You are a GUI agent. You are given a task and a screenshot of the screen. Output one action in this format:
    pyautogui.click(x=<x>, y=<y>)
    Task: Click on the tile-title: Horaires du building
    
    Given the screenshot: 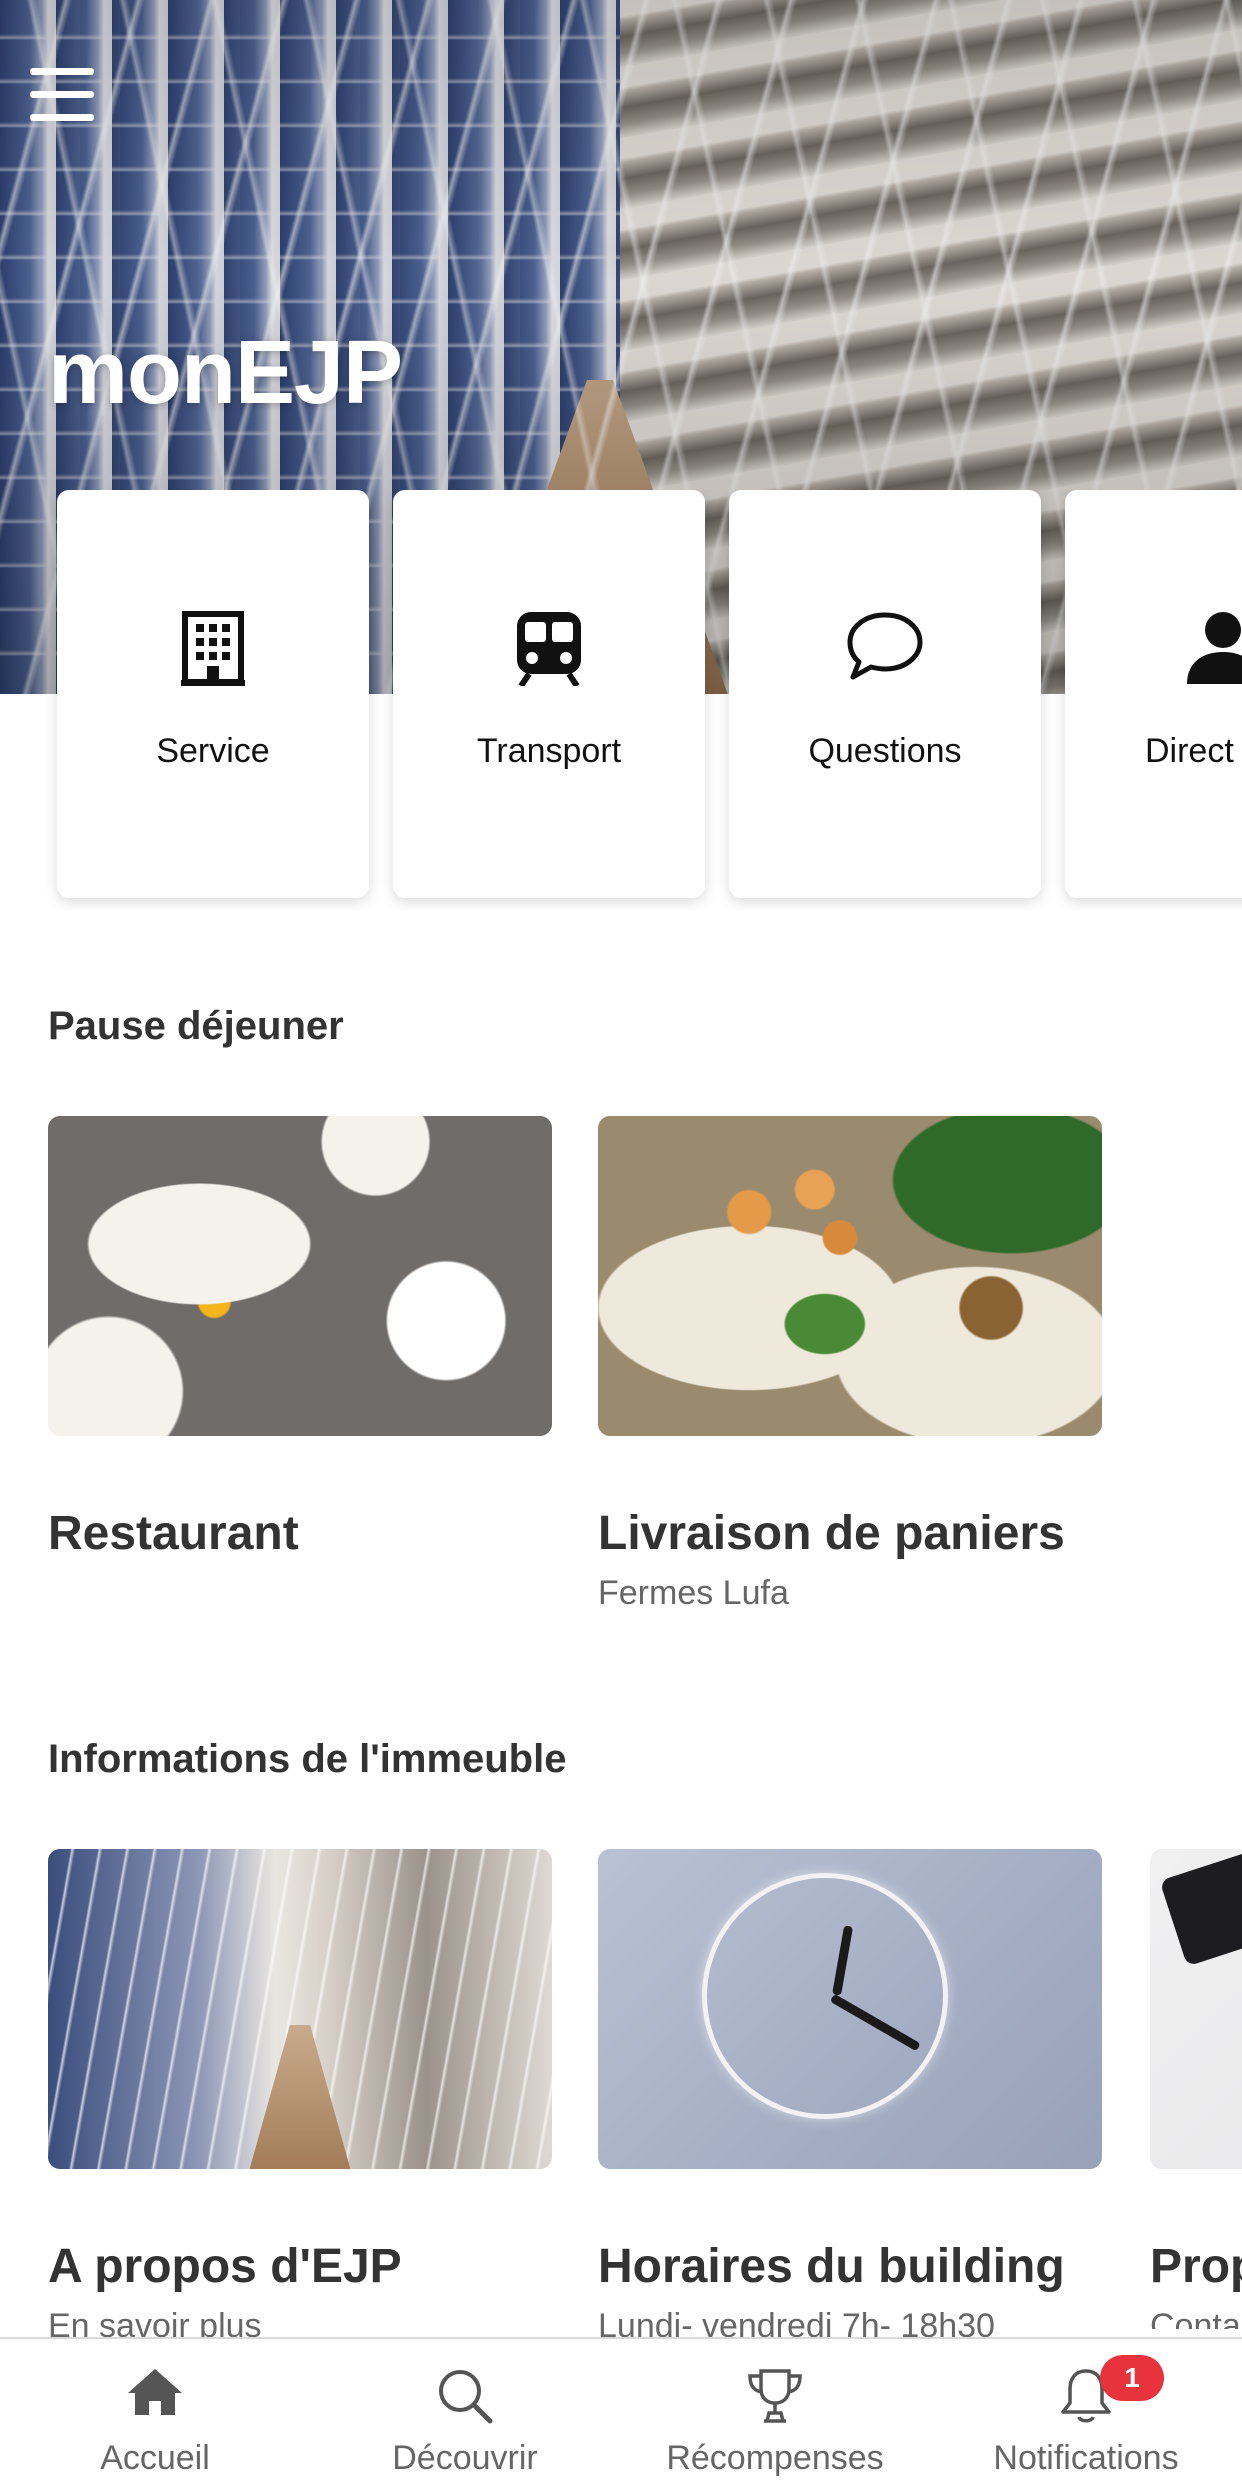 What is the action you would take?
    pyautogui.click(x=831, y=2266)
    